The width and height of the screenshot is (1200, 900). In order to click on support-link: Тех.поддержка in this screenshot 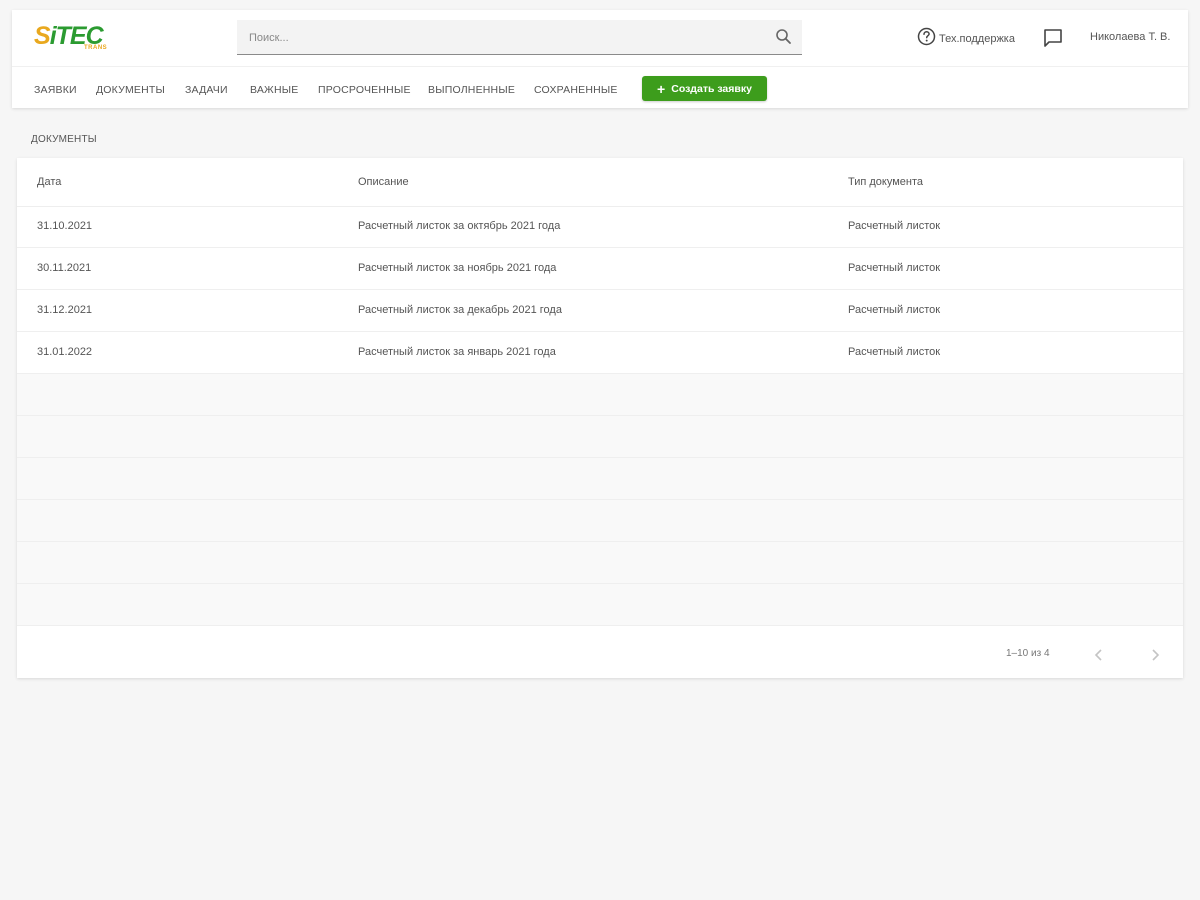, I will do `click(966, 39)`.